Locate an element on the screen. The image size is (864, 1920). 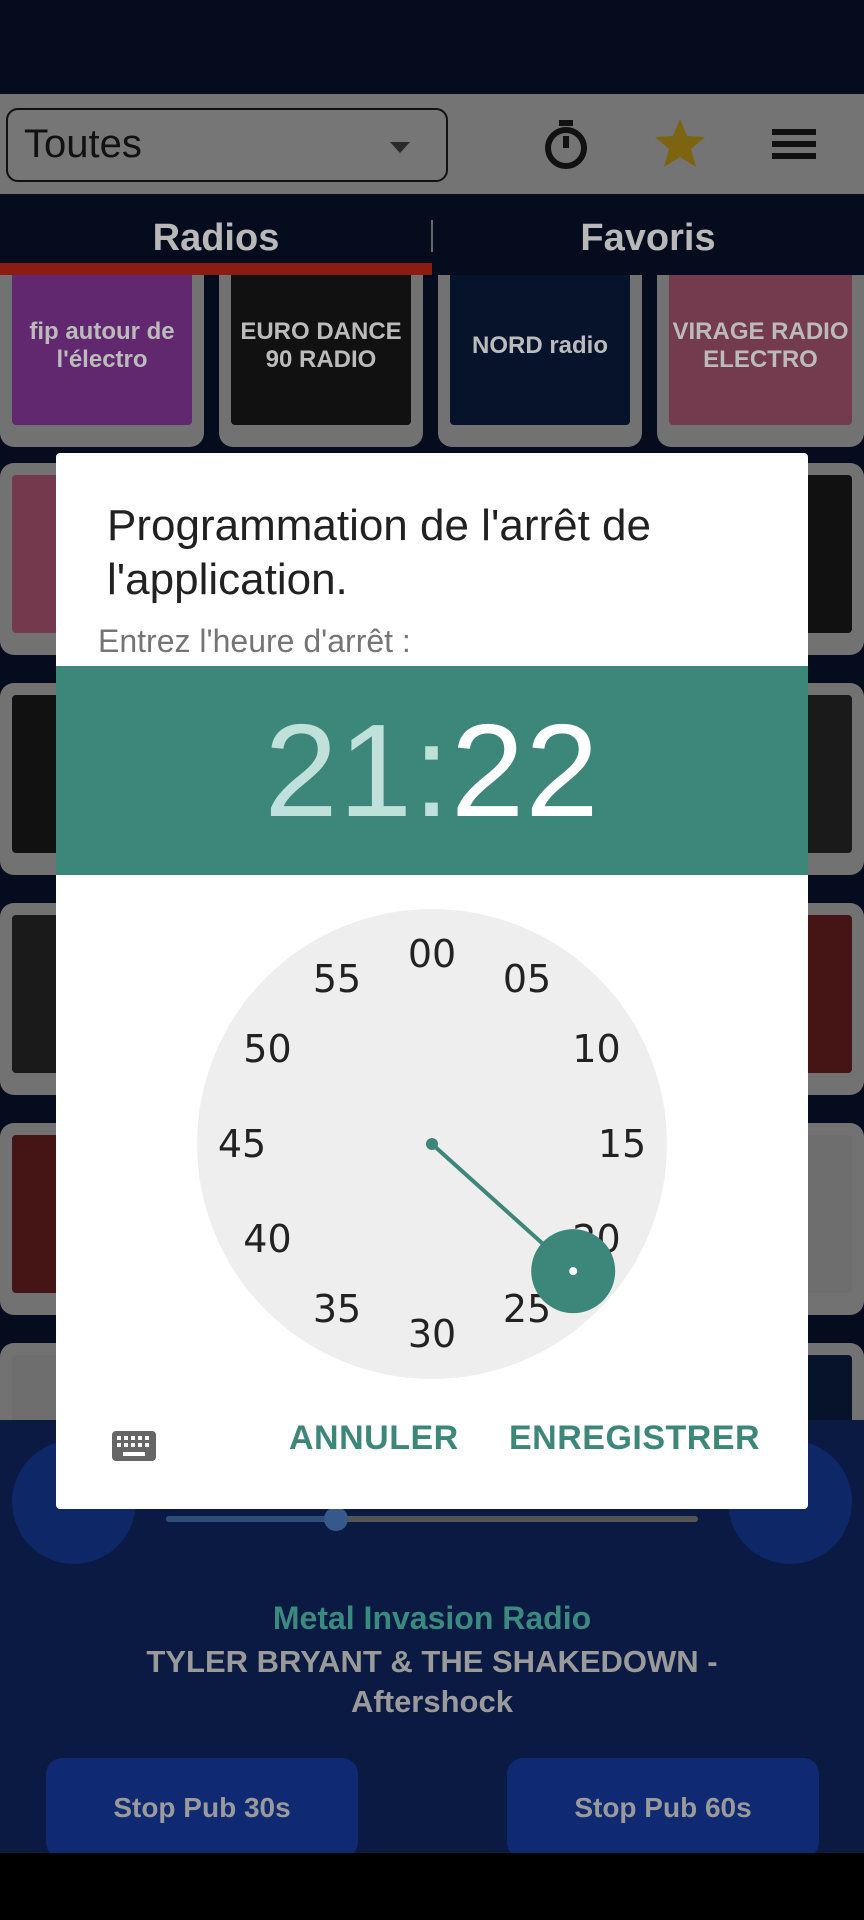
category-select-value: Toutes is located at coordinates (83, 144).